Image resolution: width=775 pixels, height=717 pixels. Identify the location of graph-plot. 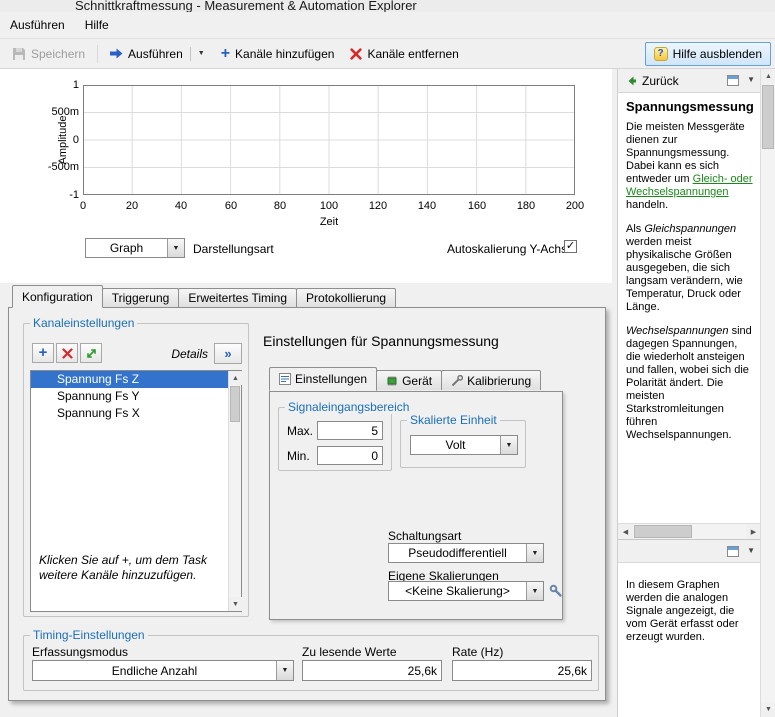
(329, 140).